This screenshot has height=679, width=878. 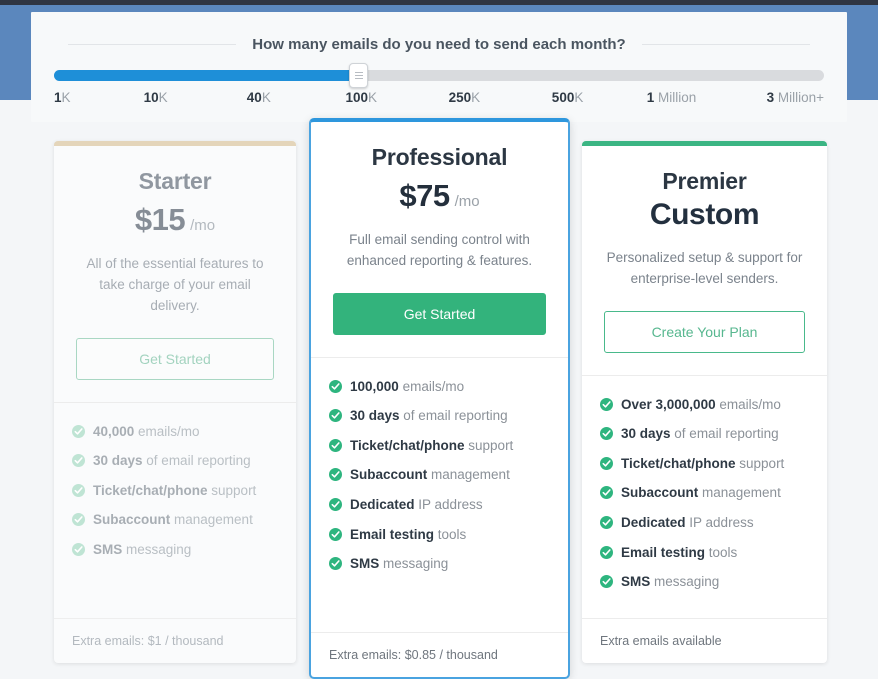 I want to click on feature-item: Ticket/chat/phone support, so click(x=704, y=464).